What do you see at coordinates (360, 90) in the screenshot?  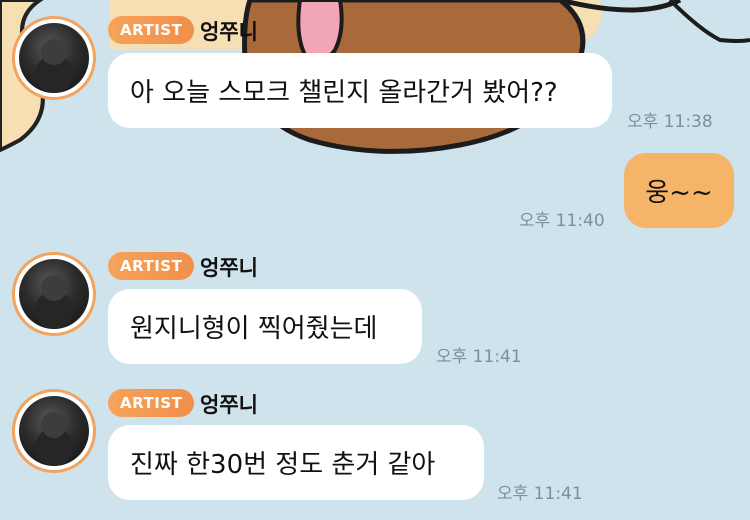 I see `message-bubble: 아 오늘 스모크 챌린지 올라간거 봤어??` at bounding box center [360, 90].